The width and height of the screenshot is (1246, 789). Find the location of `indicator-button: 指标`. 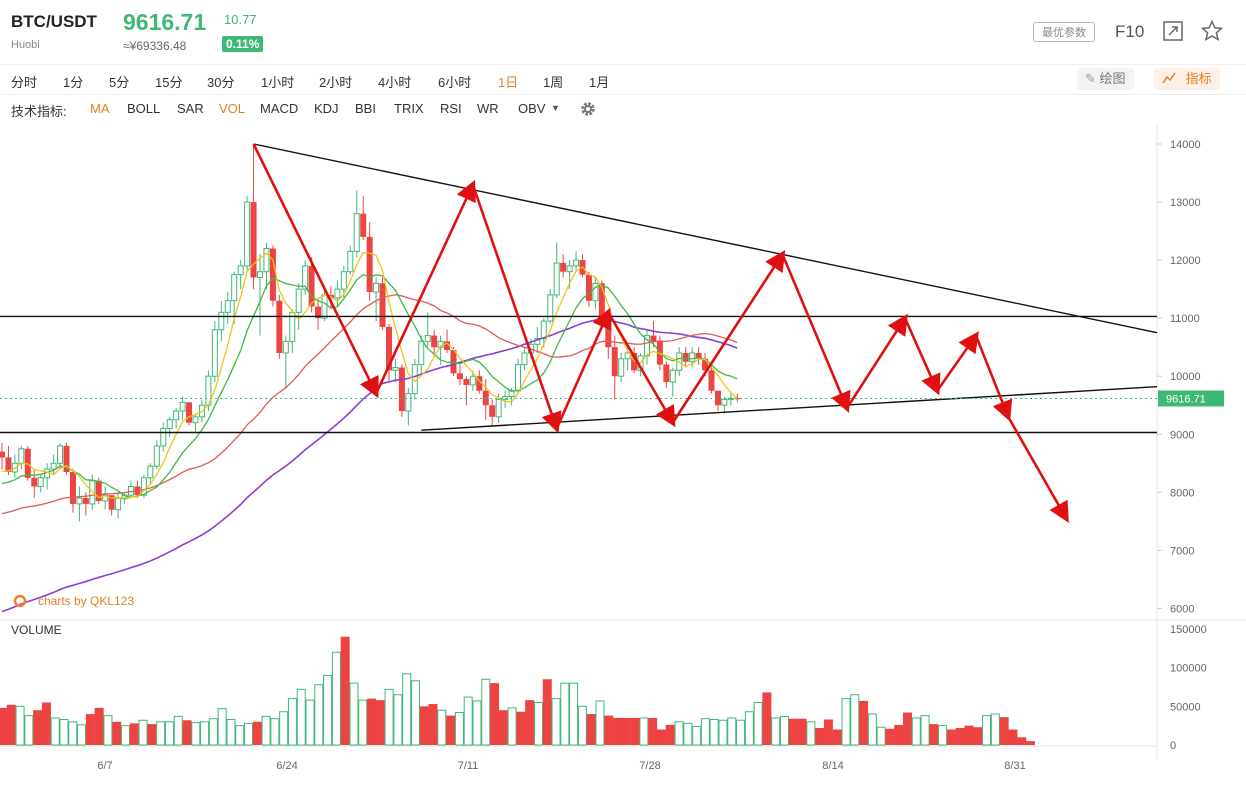

indicator-button: 指标 is located at coordinates (1187, 79).